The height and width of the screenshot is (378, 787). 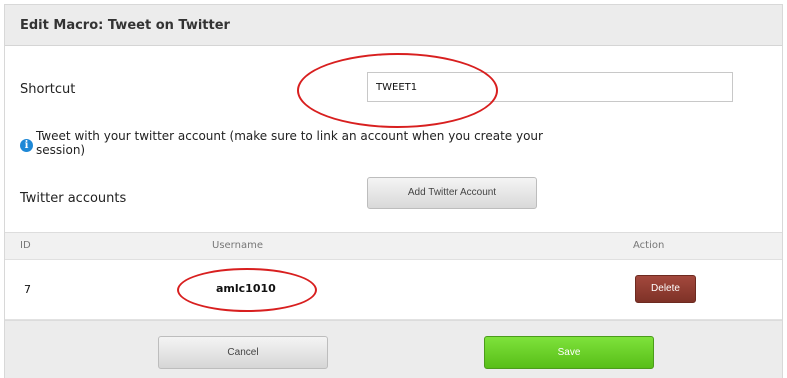 What do you see at coordinates (48, 89) in the screenshot?
I see `shortcut-label: Shortcut` at bounding box center [48, 89].